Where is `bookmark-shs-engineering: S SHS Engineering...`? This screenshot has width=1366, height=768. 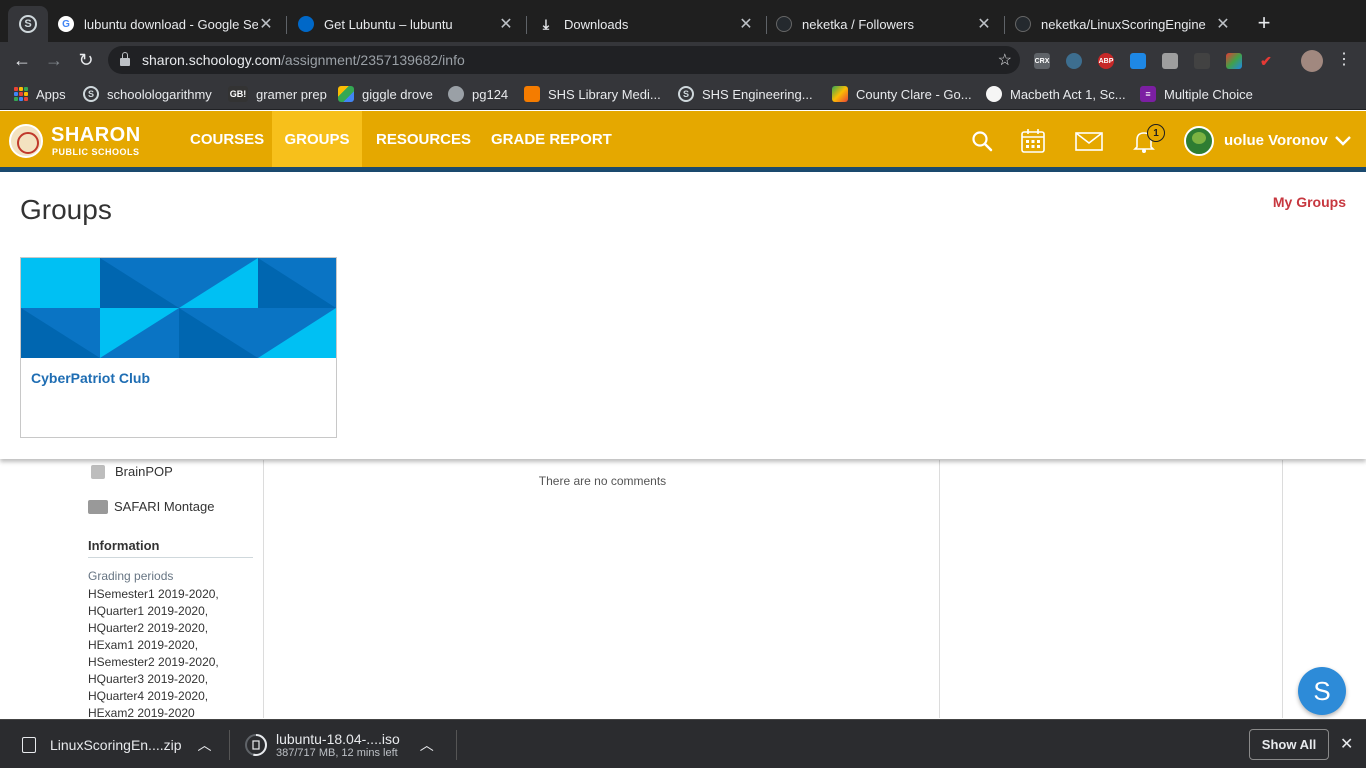 bookmark-shs-engineering: S SHS Engineering... is located at coordinates (745, 94).